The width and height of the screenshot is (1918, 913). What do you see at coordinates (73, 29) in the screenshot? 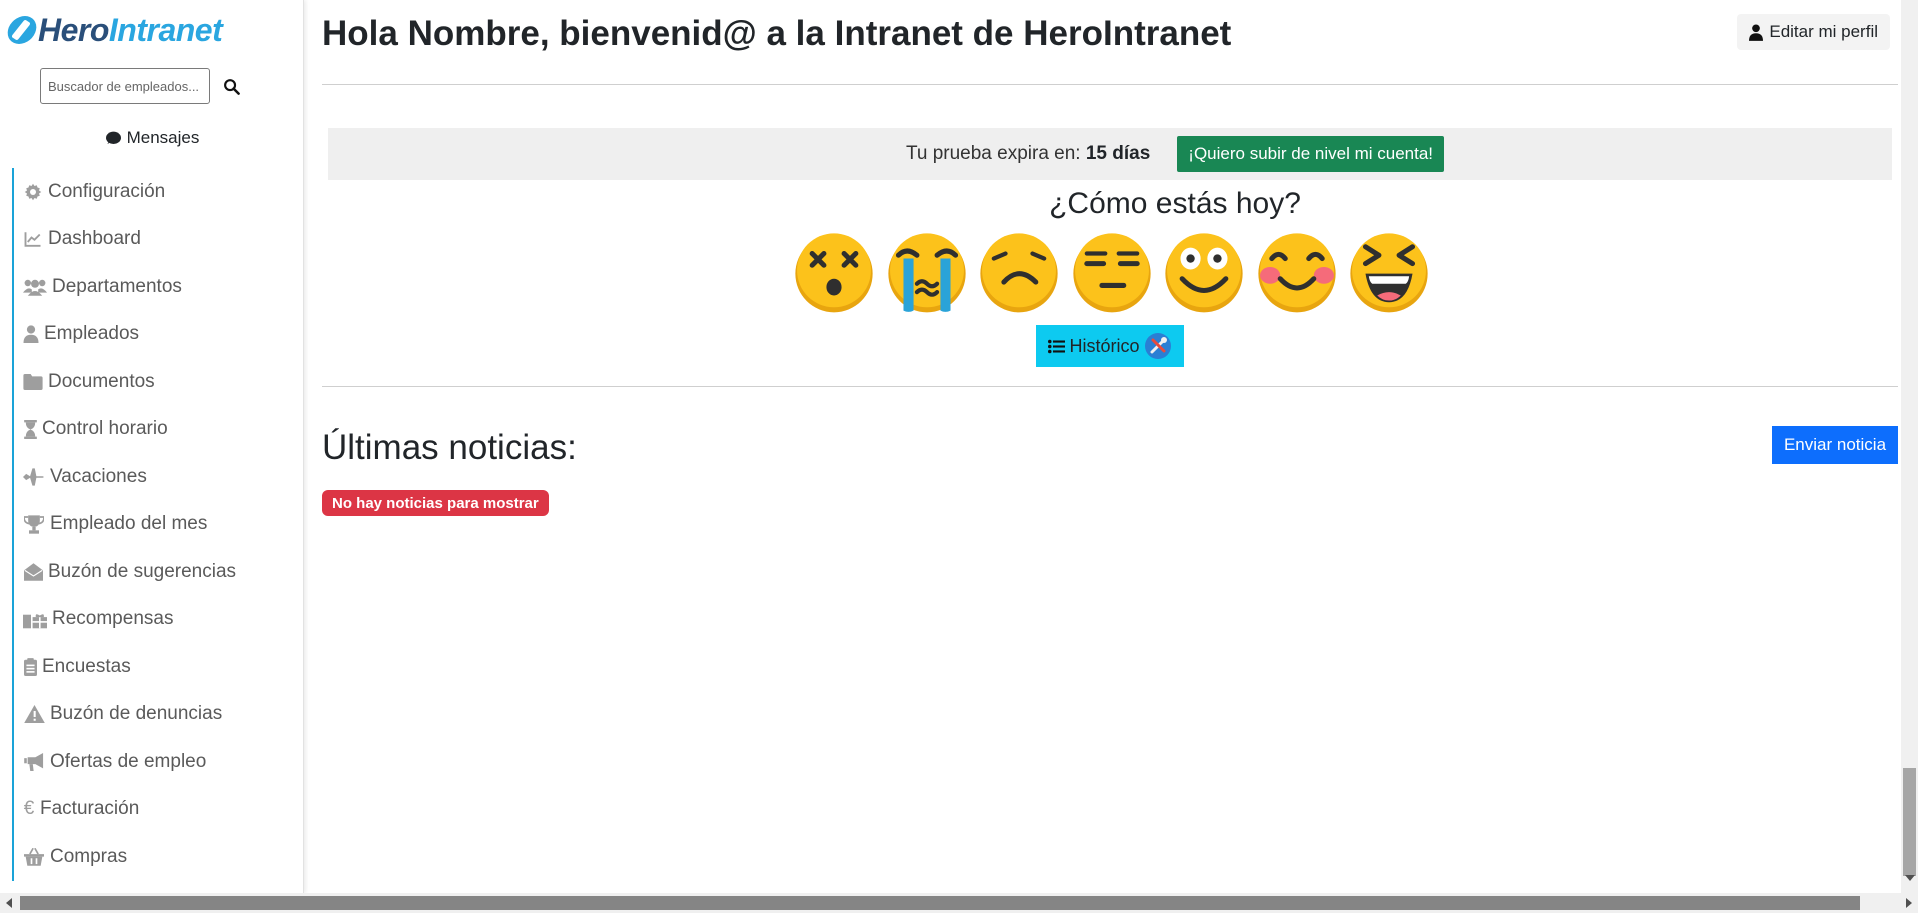
I see `logo-text-hero: Hero` at bounding box center [73, 29].